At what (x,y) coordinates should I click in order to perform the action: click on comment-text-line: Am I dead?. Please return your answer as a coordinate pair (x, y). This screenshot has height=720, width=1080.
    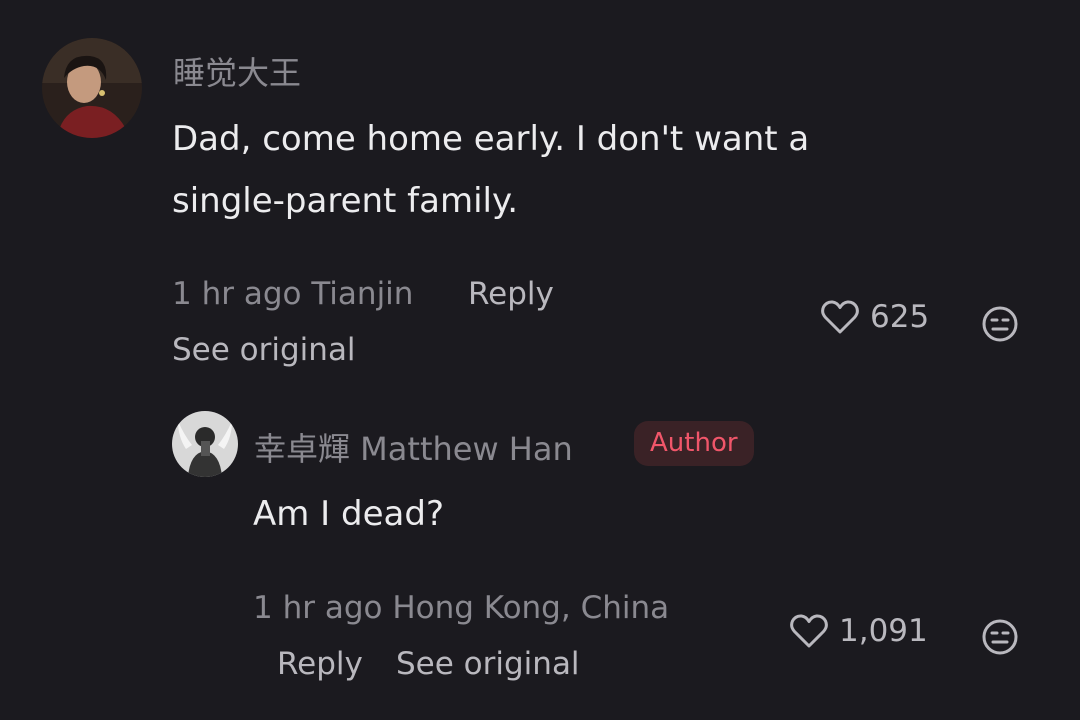
    Looking at the image, I should click on (348, 514).